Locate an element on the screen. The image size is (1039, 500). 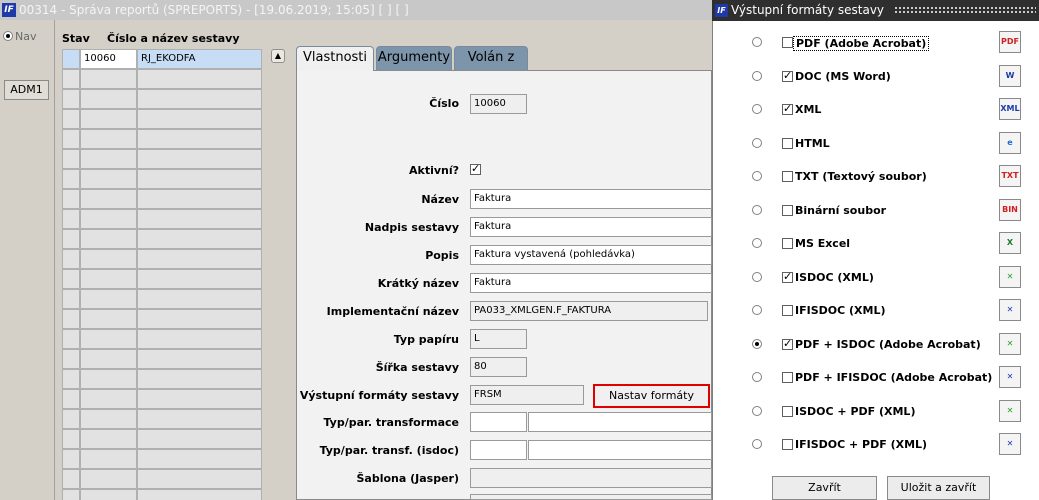
format-row: PDF + ISDOC (Adobe Acrobat) ✕ is located at coordinates (875, 345).